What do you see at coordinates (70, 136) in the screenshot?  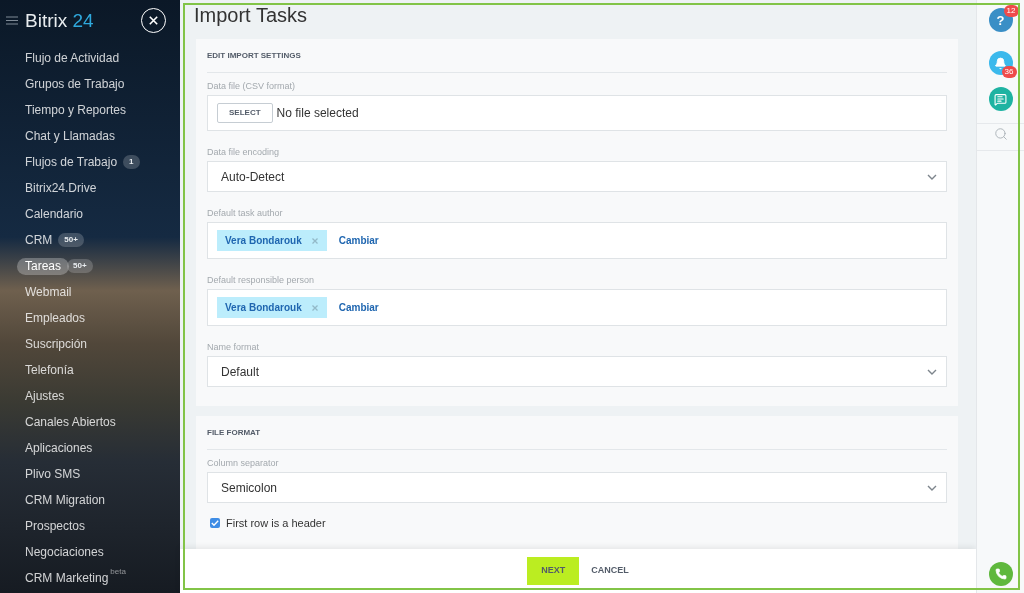 I see `menu-item: Chat y Llamadas` at bounding box center [70, 136].